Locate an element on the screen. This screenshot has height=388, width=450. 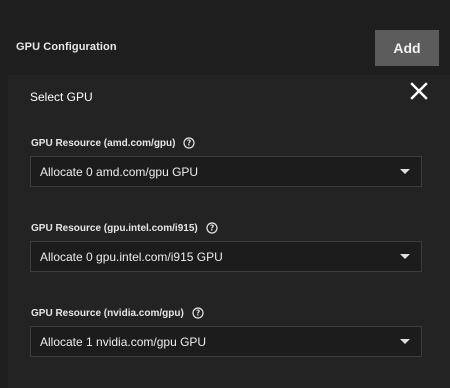
field-label-text: GPU Resource (amd.com/gpu) is located at coordinates (103, 143).